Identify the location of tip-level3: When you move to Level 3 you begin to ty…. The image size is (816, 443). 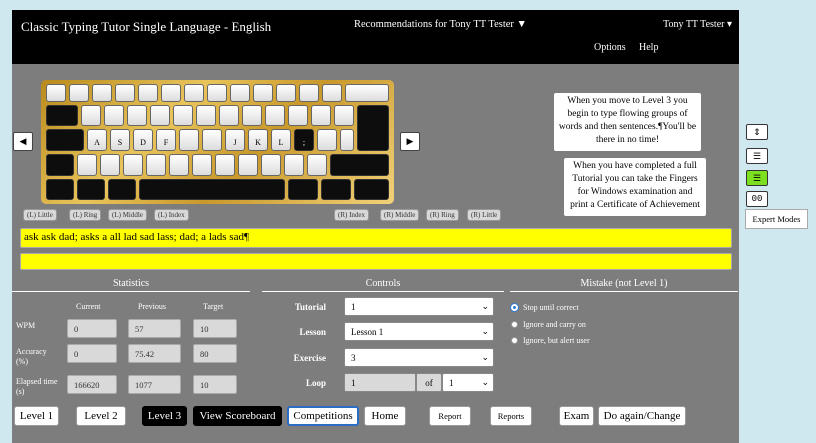
(627, 122).